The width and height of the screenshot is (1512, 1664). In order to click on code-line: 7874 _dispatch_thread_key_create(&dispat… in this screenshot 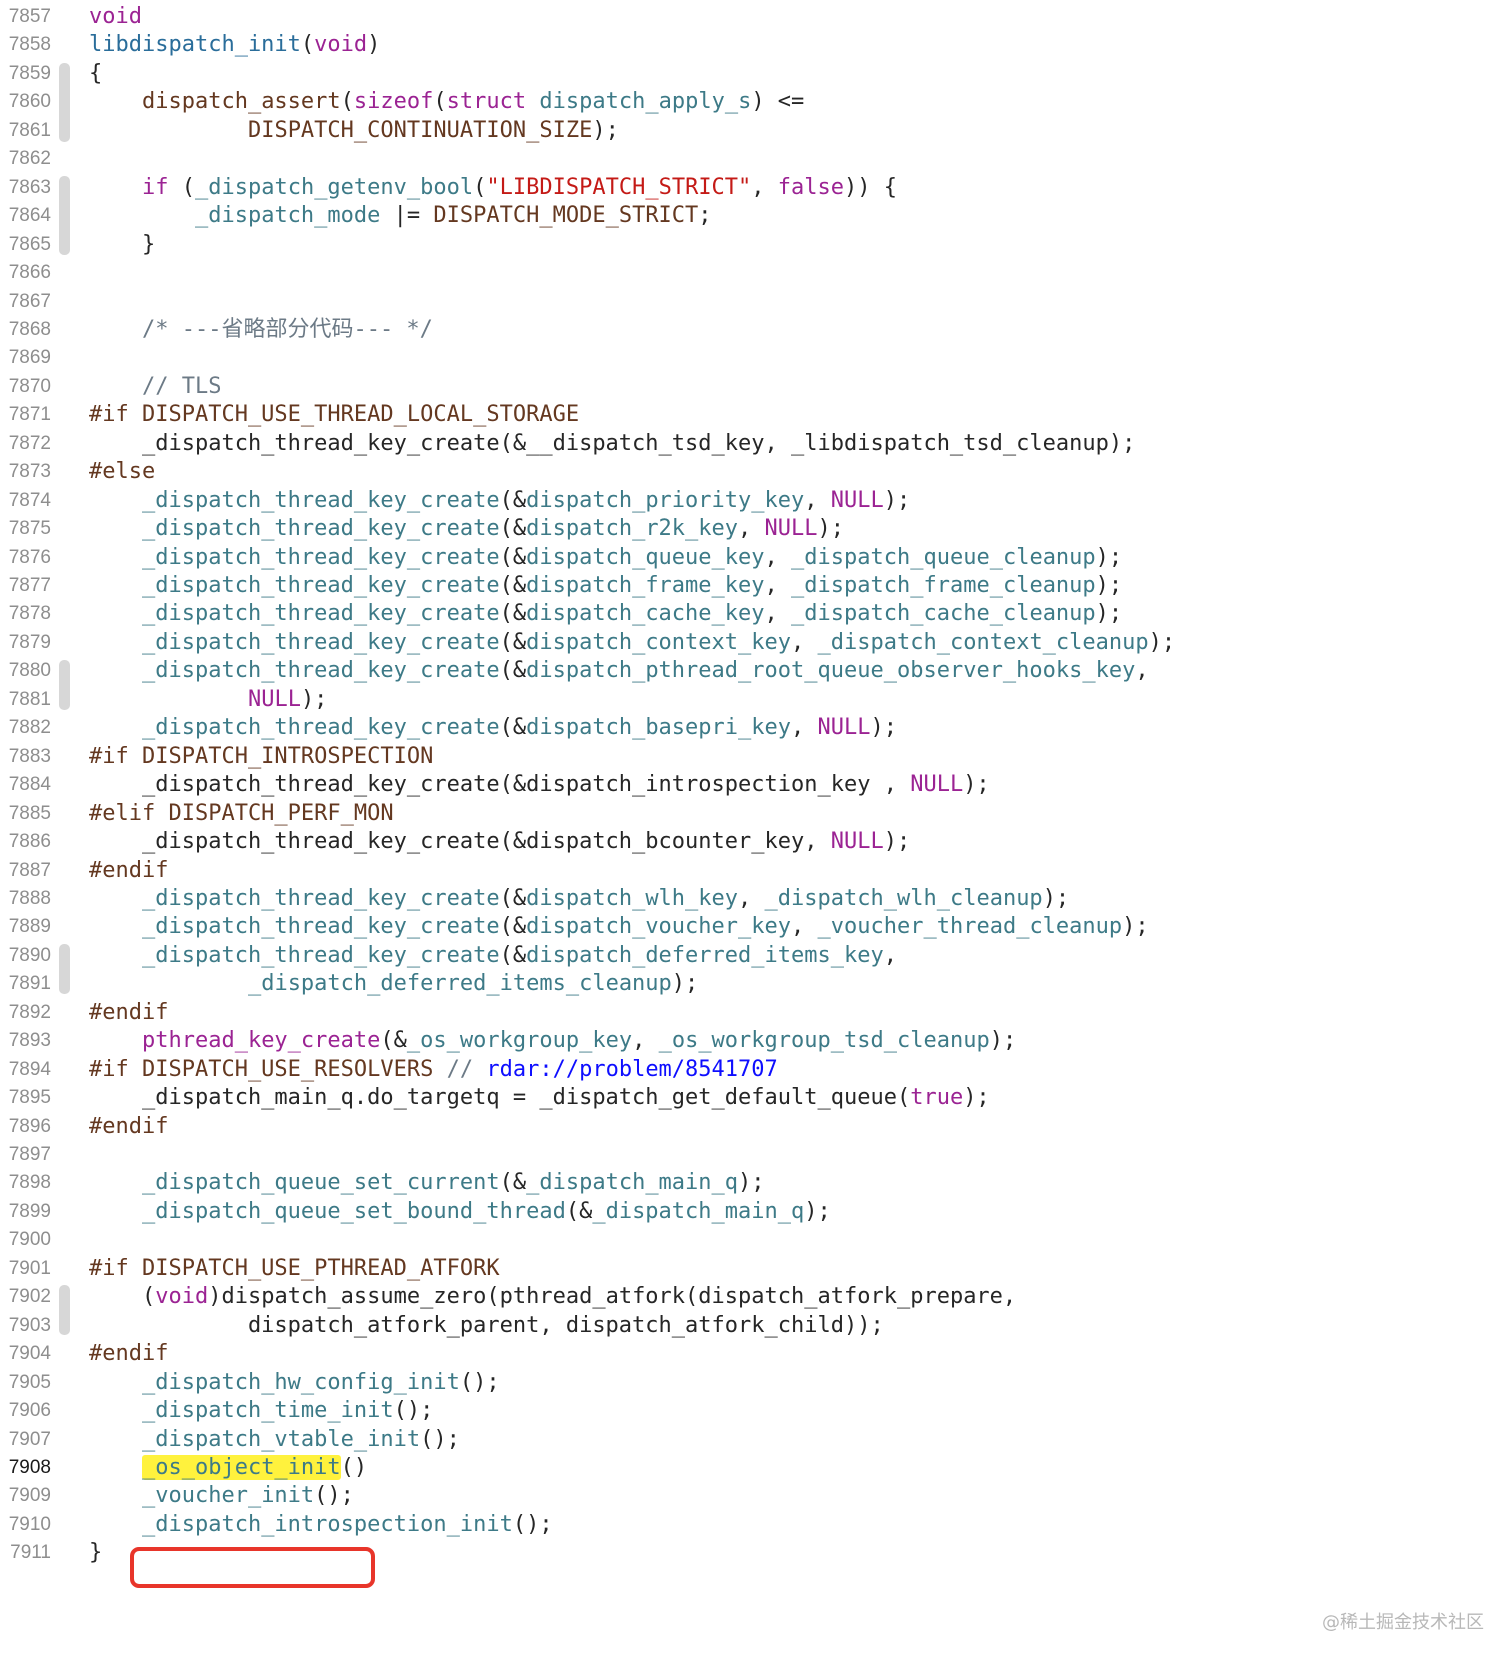, I will do `click(756, 501)`.